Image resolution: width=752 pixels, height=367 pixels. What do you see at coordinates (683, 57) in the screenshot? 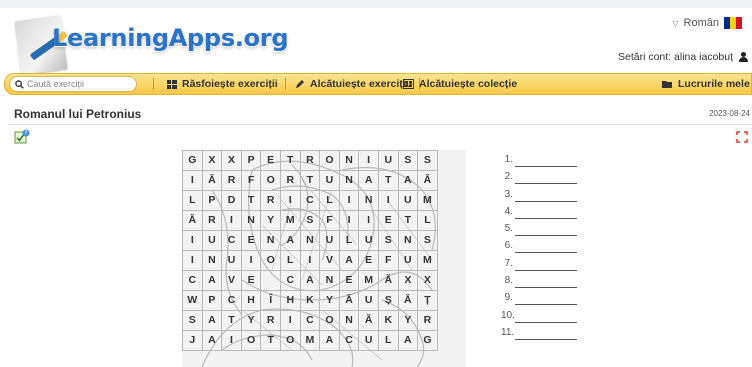
I see `account-settings-link: Setări cont: alina iacobuț` at bounding box center [683, 57].